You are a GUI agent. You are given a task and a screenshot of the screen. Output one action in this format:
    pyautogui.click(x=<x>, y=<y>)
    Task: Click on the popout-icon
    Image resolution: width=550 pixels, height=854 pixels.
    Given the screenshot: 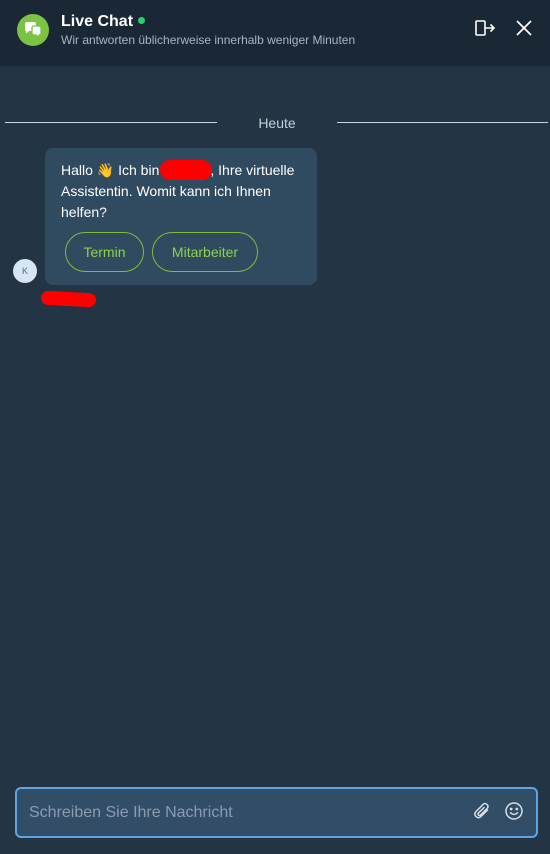 What is the action you would take?
    pyautogui.click(x=485, y=30)
    